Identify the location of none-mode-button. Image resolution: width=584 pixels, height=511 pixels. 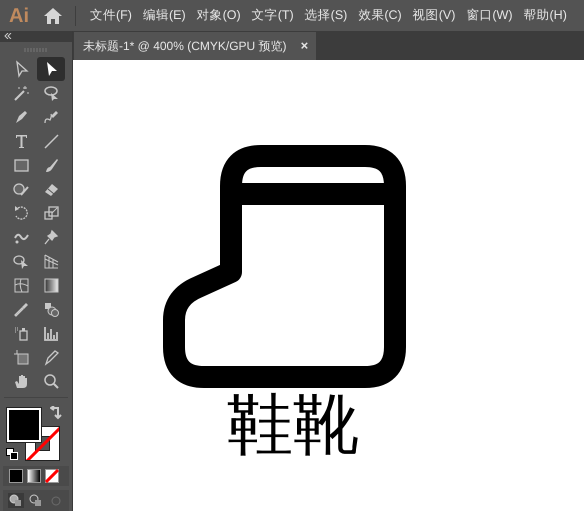
(52, 476).